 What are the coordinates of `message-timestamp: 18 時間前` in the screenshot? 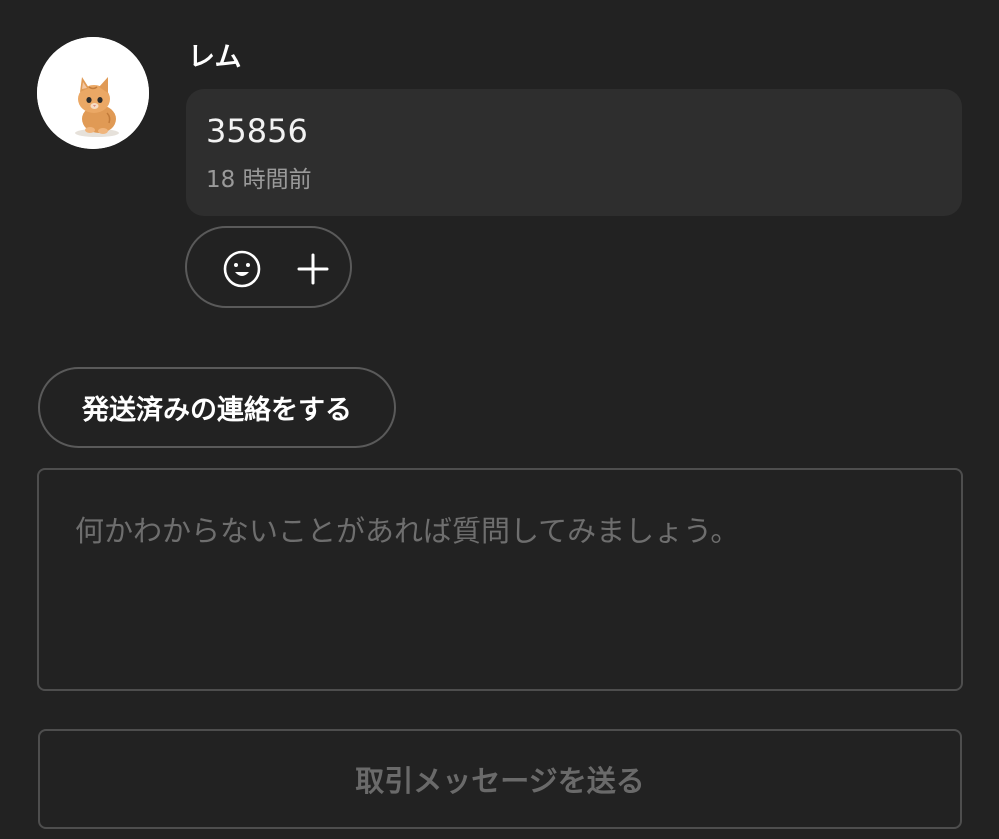 It's located at (259, 180).